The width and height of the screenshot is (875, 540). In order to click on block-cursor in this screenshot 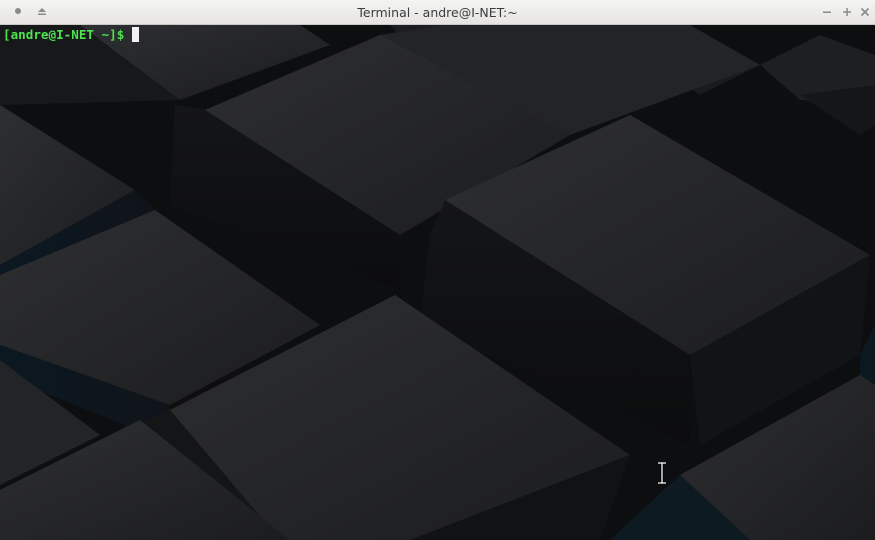, I will do `click(136, 34)`.